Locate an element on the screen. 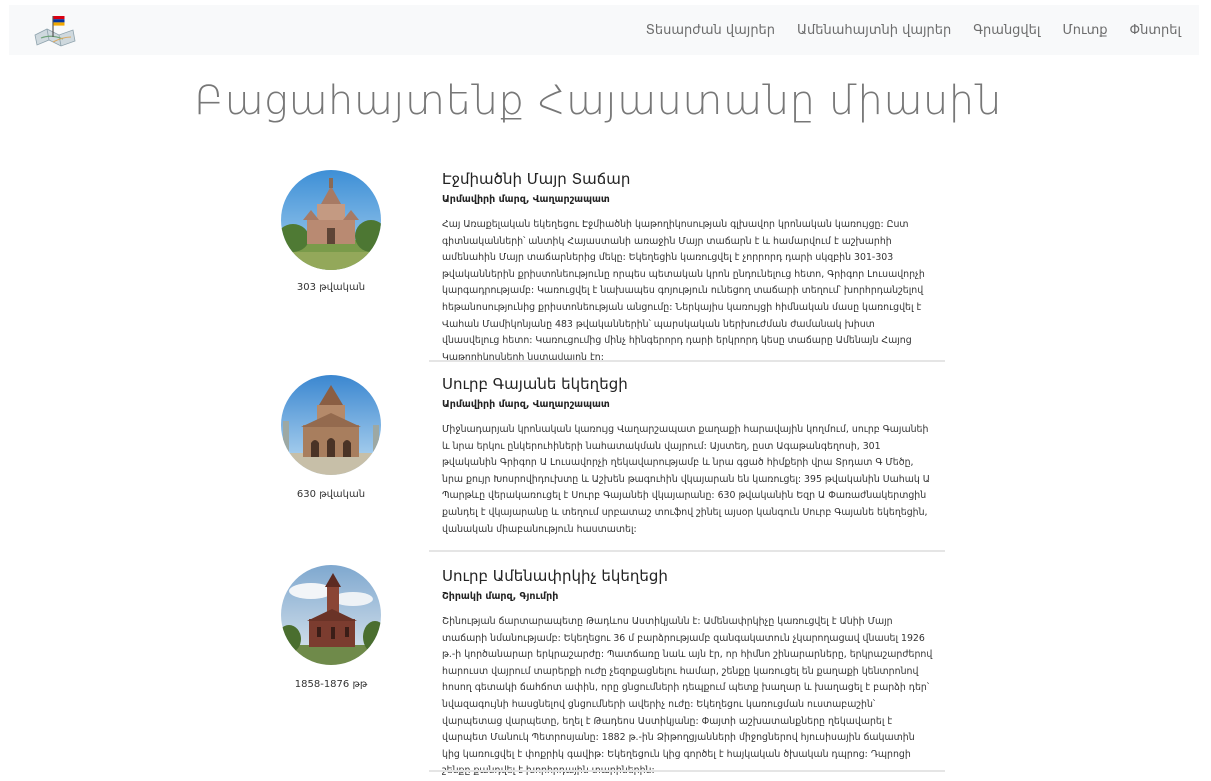 This screenshot has width=1211, height=781. entry-title: Սուրբ Գայանե եկեղեցի is located at coordinates (688, 384).